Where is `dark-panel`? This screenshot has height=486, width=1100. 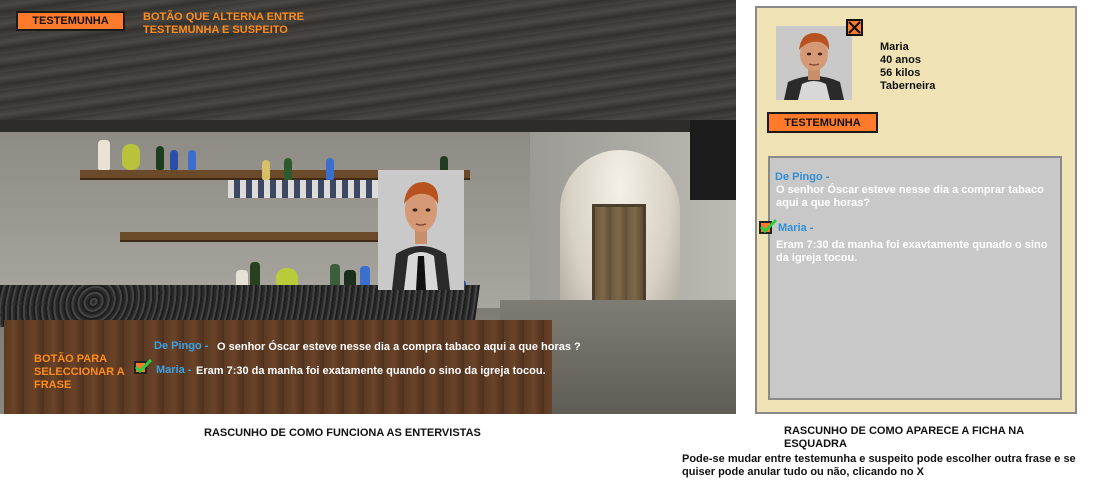
dark-panel is located at coordinates (713, 160).